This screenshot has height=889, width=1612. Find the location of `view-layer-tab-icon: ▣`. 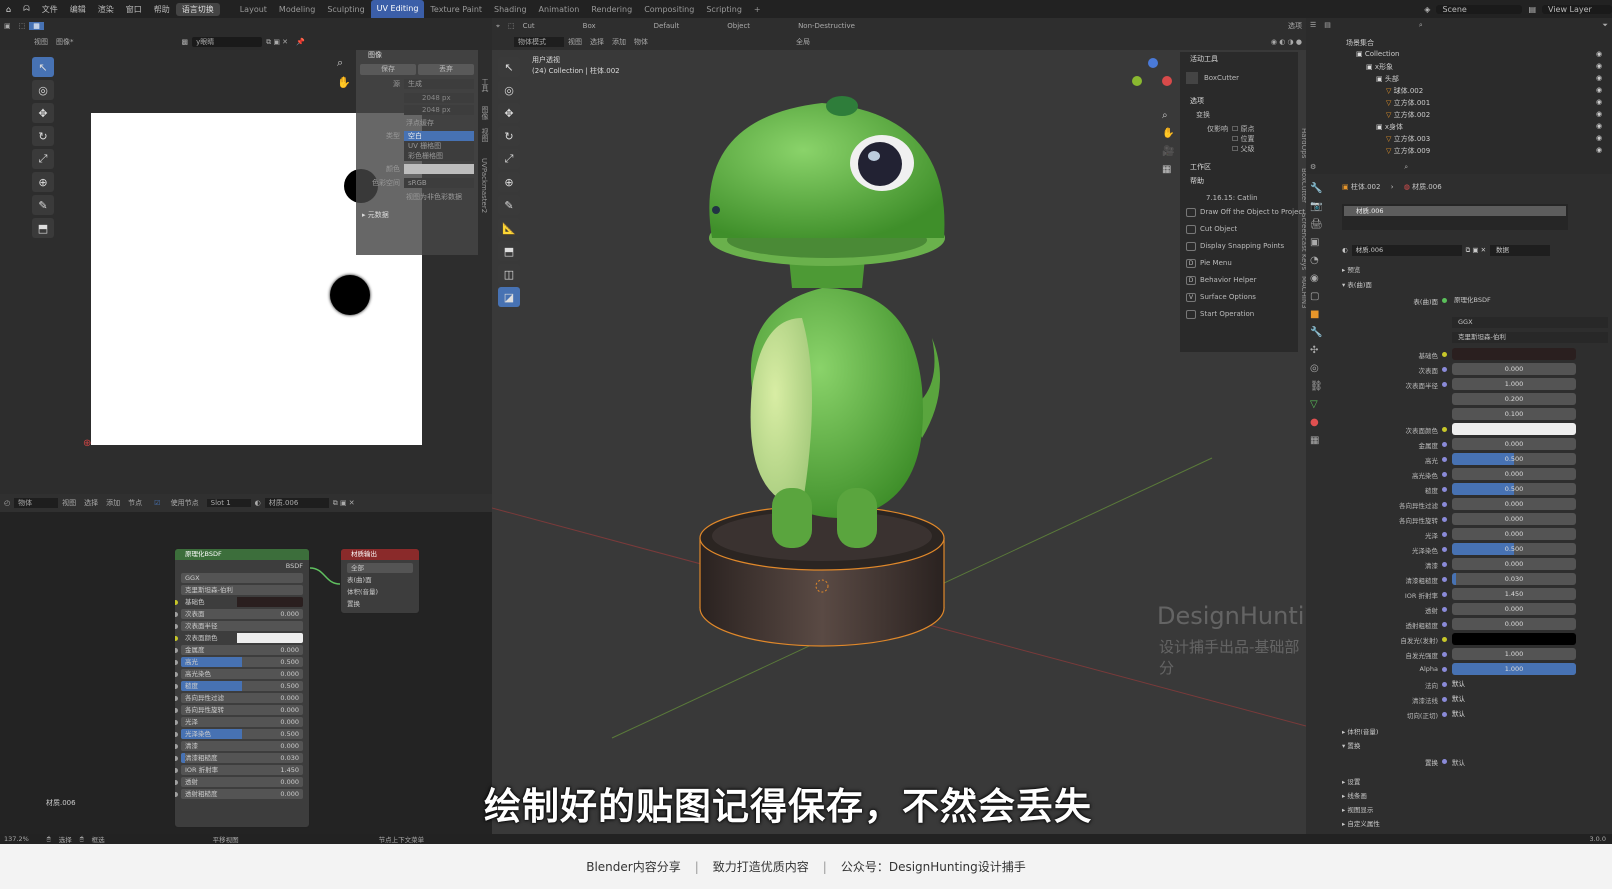

view-layer-tab-icon: ▣ is located at coordinates (1319, 243).